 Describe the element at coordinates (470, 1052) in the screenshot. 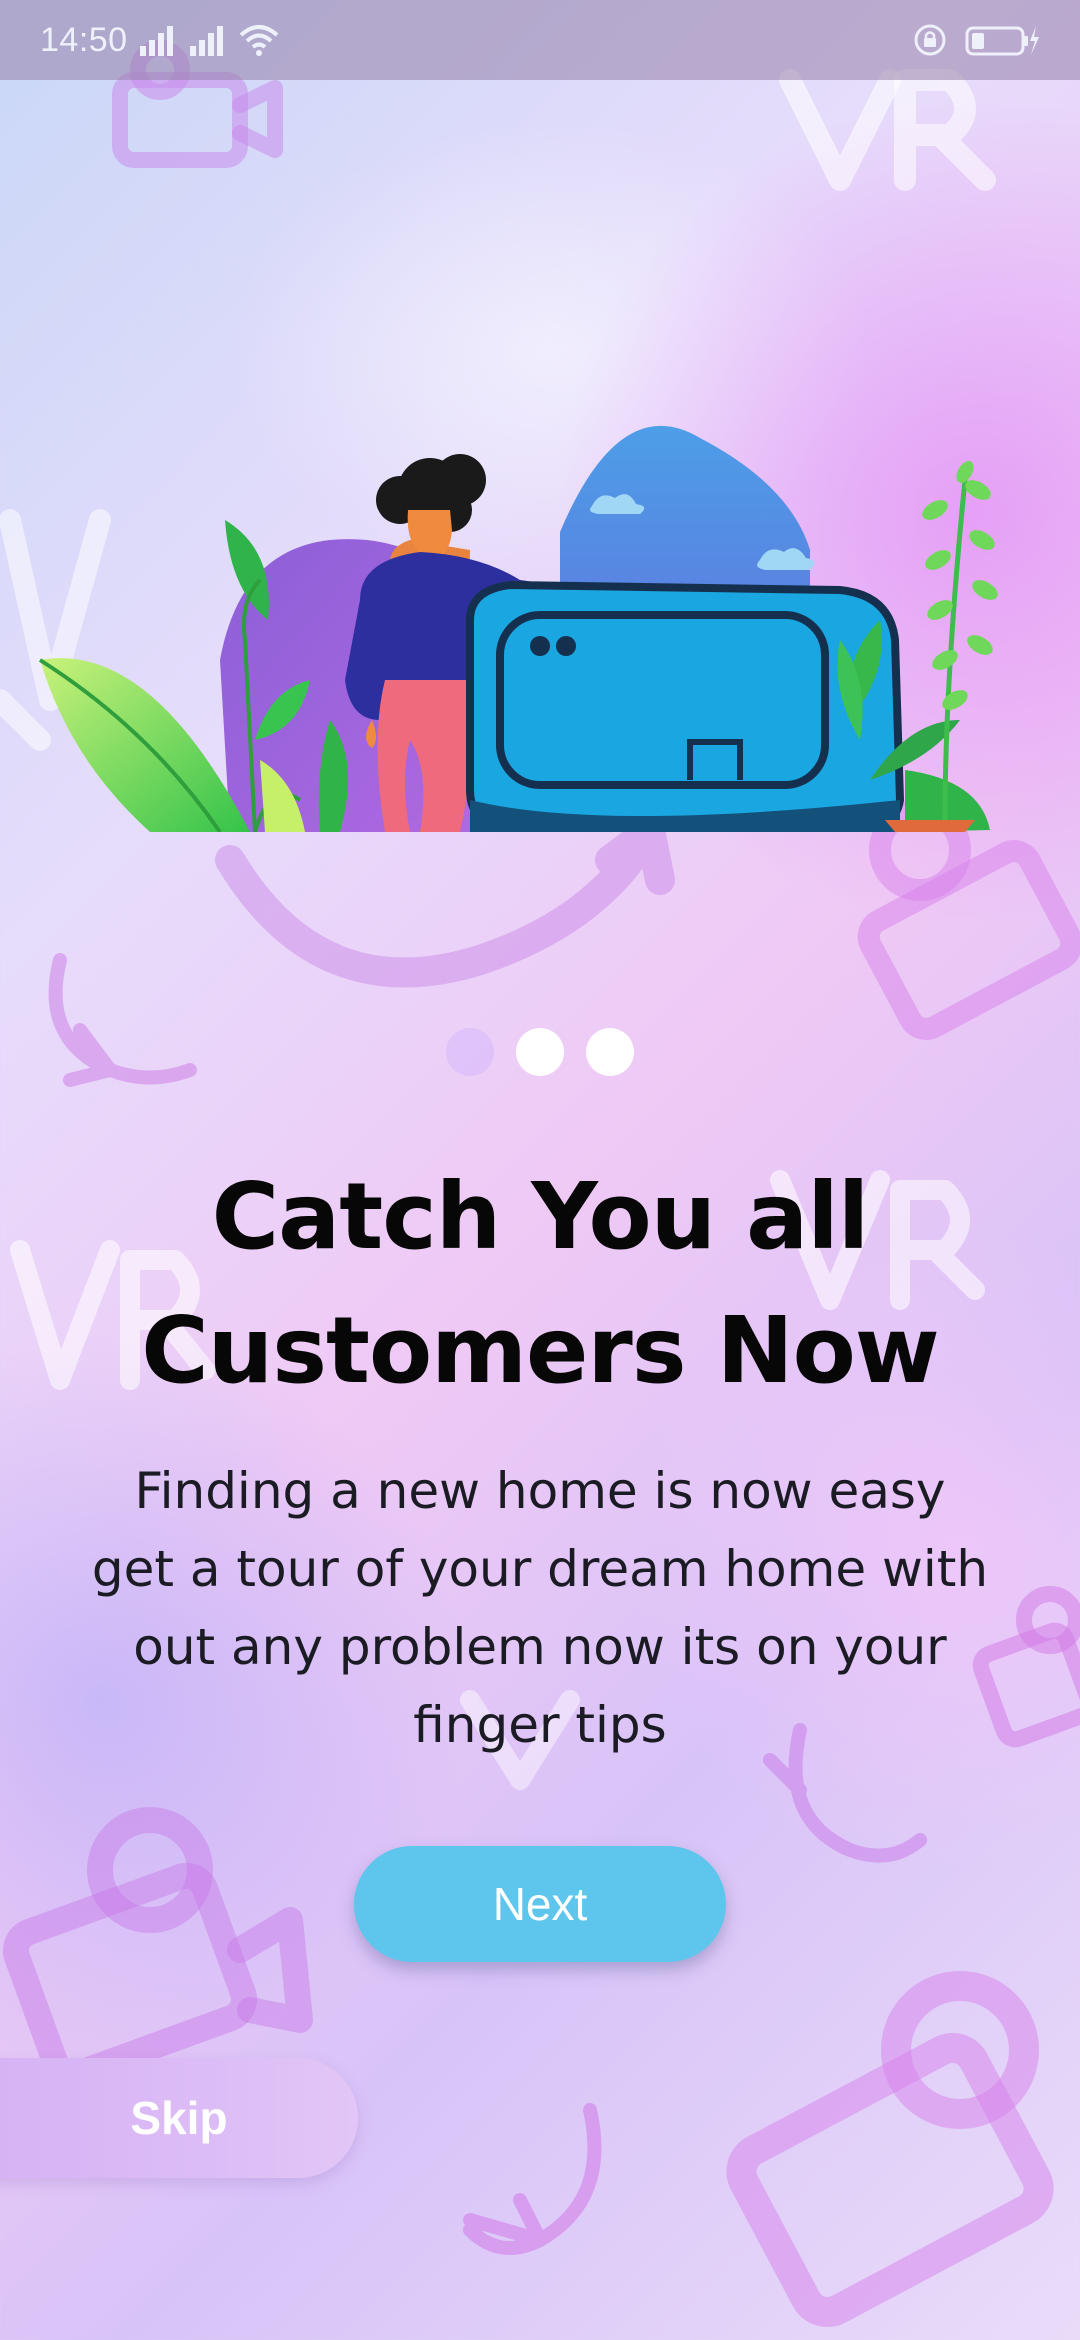

I see `page-indicator-dot-active` at that location.